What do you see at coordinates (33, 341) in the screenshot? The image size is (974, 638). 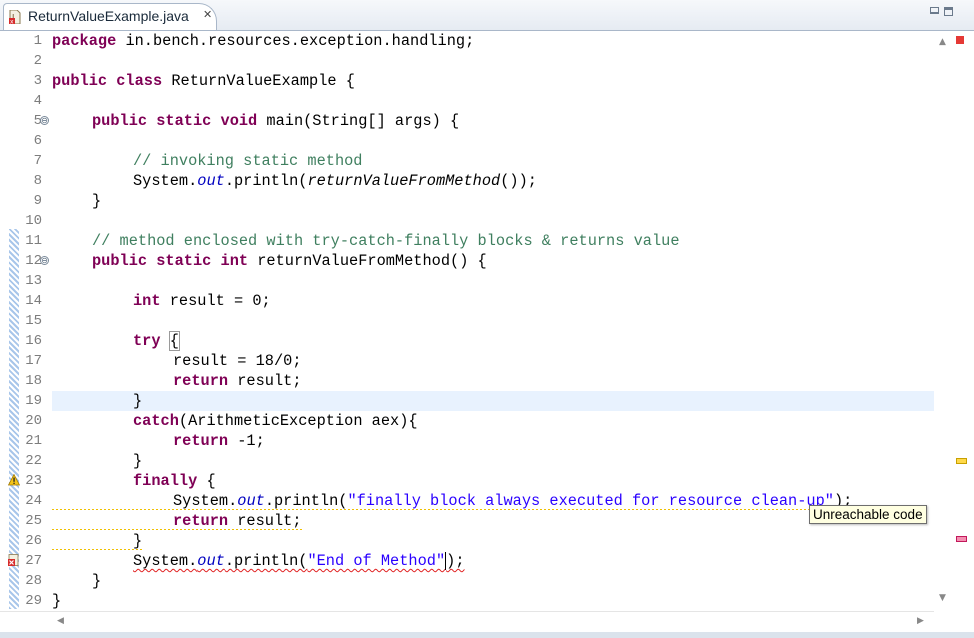 I see `line-number: 16` at bounding box center [33, 341].